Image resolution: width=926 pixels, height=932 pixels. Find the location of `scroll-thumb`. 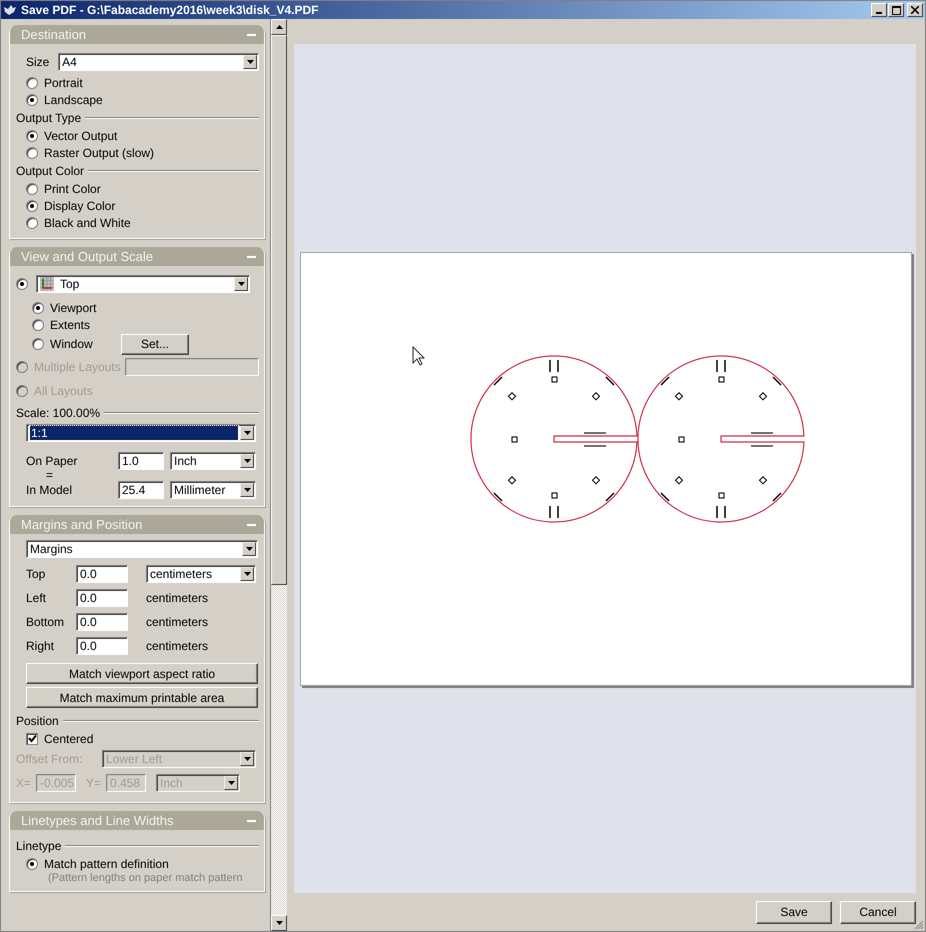

scroll-thumb is located at coordinates (279, 310).